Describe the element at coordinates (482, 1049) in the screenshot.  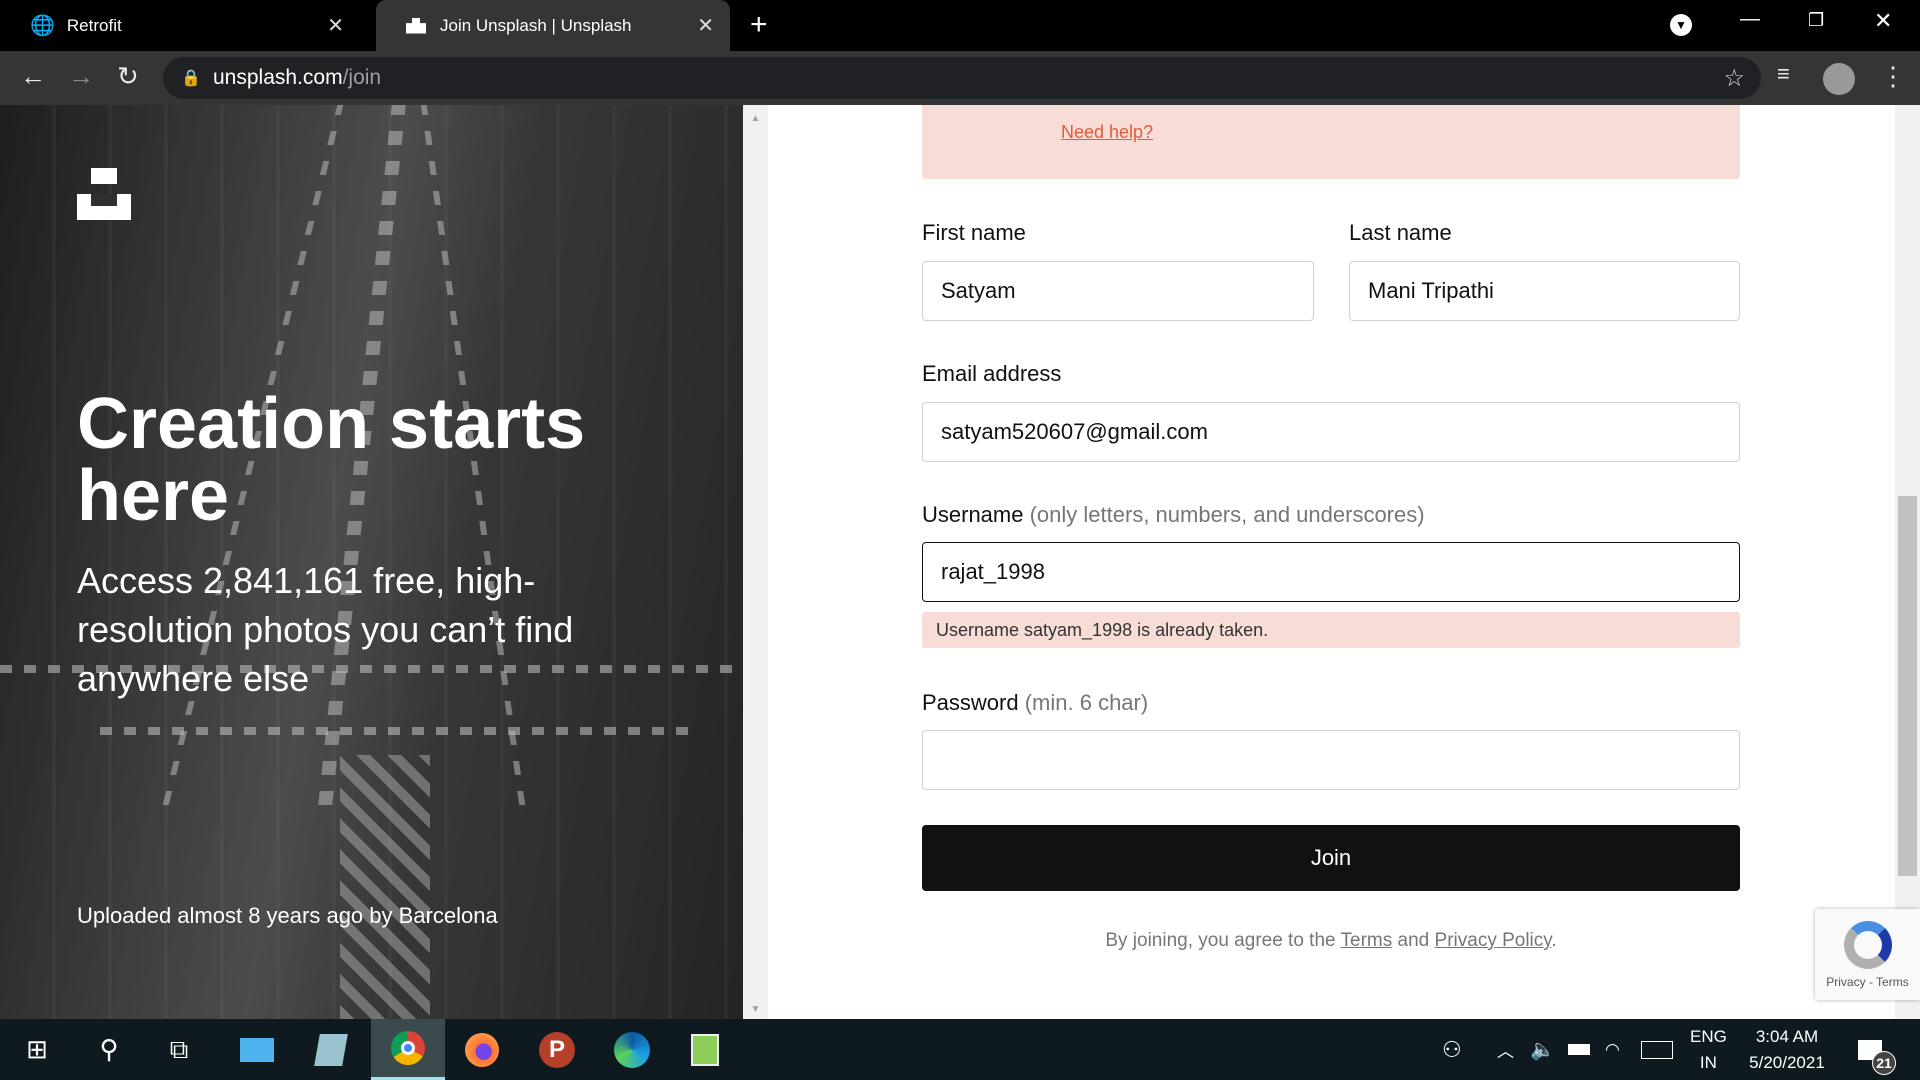
I see `firefox-icon` at that location.